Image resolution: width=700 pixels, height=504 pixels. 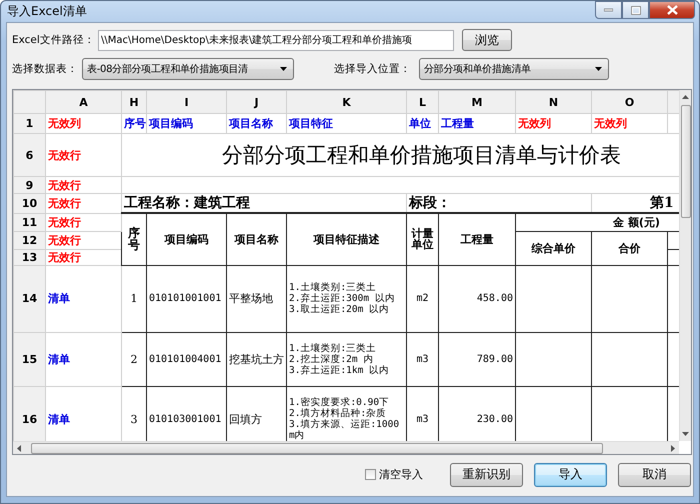 What do you see at coordinates (514, 69) in the screenshot?
I see `import-target-dropdown: 分部分项和单价措施清单` at bounding box center [514, 69].